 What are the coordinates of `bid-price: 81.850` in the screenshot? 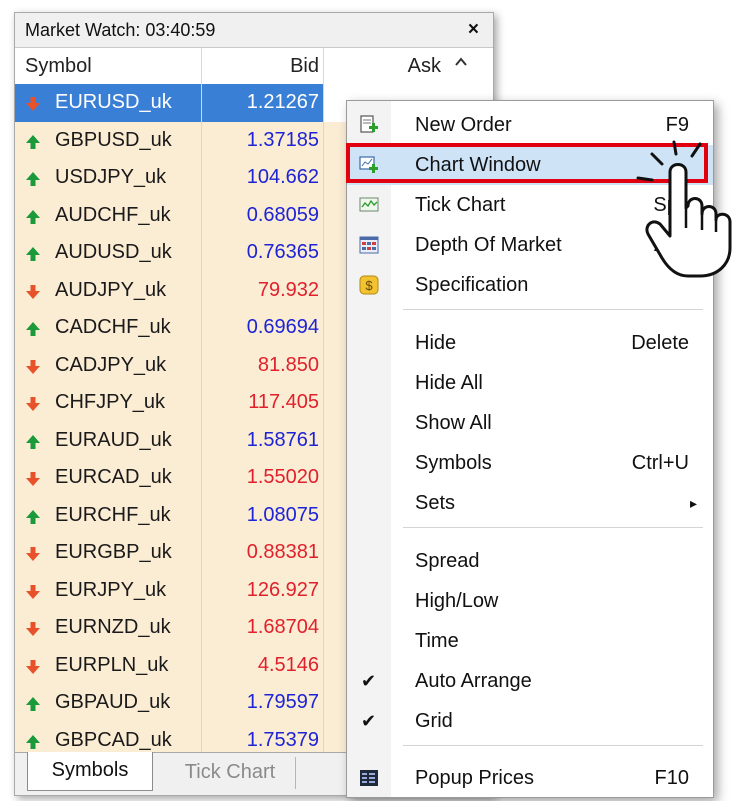 It's located at (288, 364).